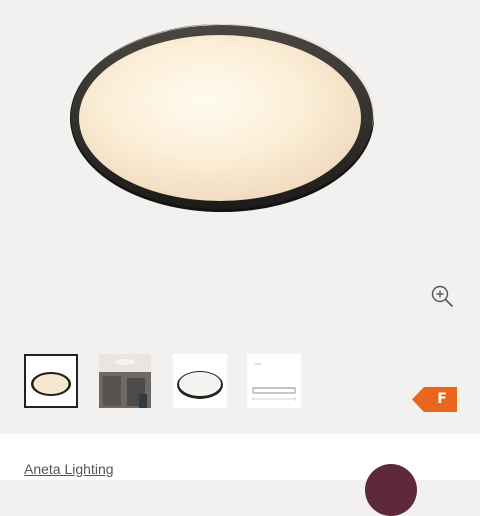 This screenshot has width=480, height=516. What do you see at coordinates (434, 399) in the screenshot?
I see `energy-class-badge: F` at bounding box center [434, 399].